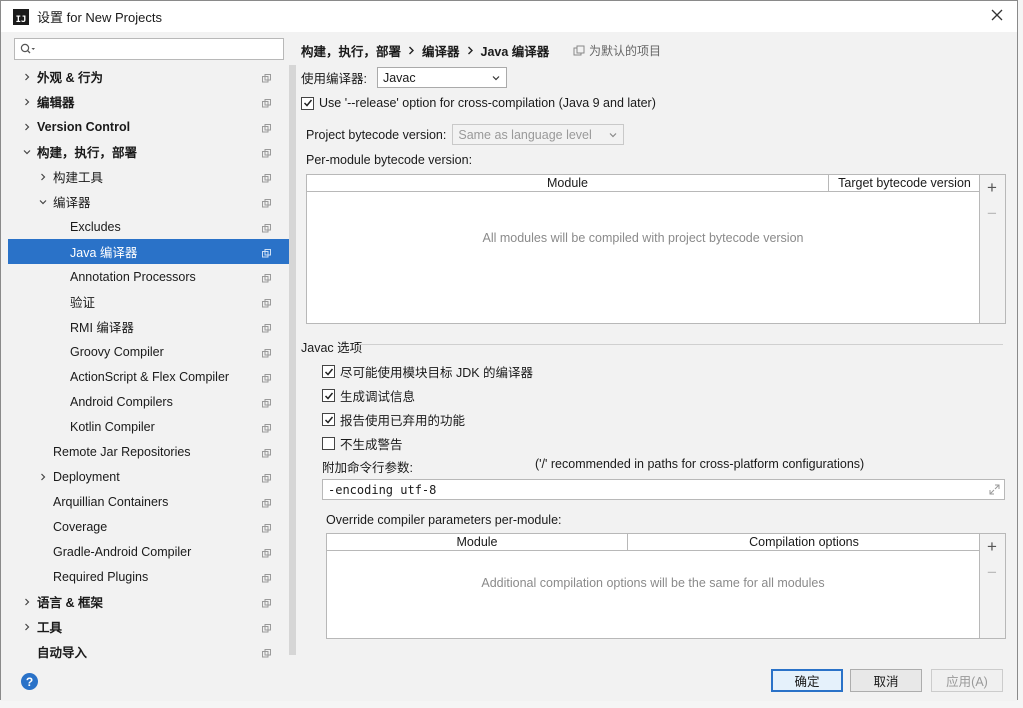 This screenshot has height=708, width=1023. I want to click on sidebar-item: ActionScript & Flex Compiler, so click(149, 376).